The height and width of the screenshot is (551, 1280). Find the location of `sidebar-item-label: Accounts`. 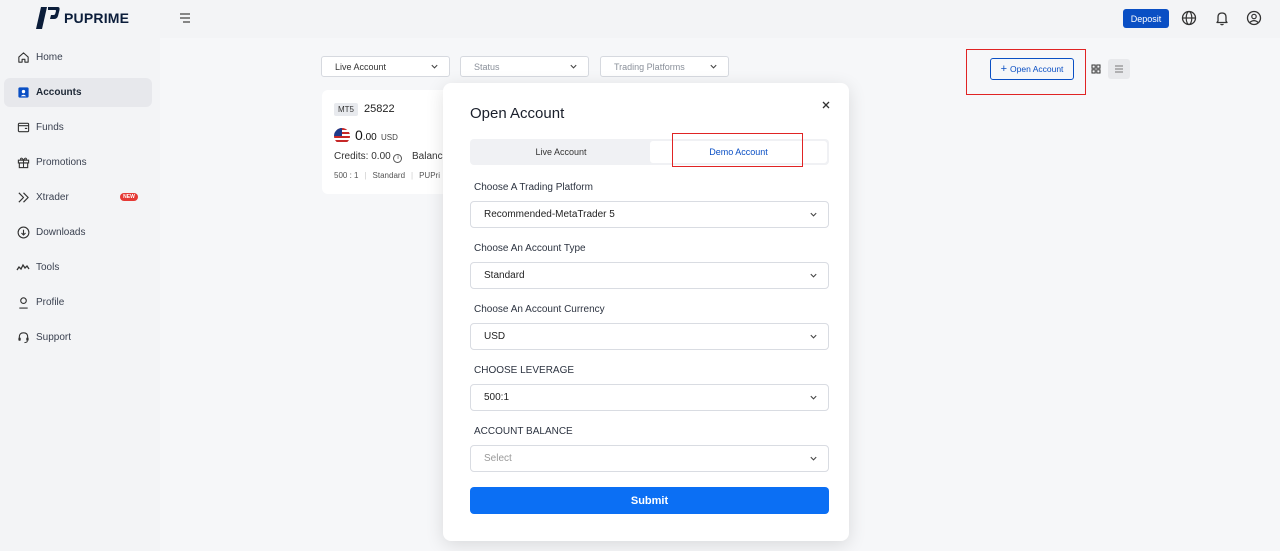

sidebar-item-label: Accounts is located at coordinates (59, 92).